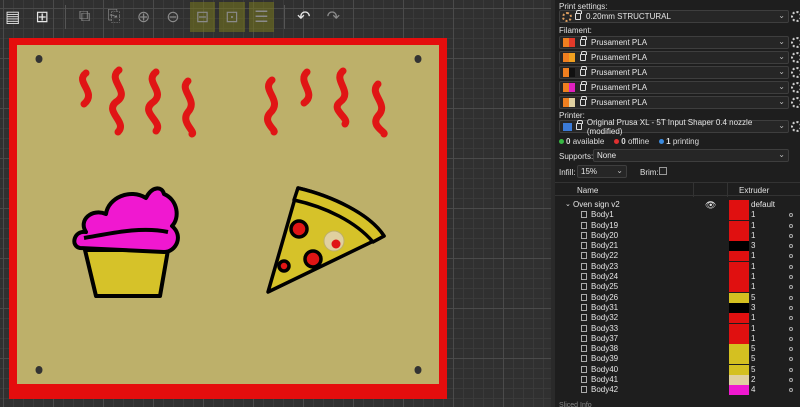 This screenshot has width=800, height=407. I want to click on part-extruder: 4, so click(753, 389).